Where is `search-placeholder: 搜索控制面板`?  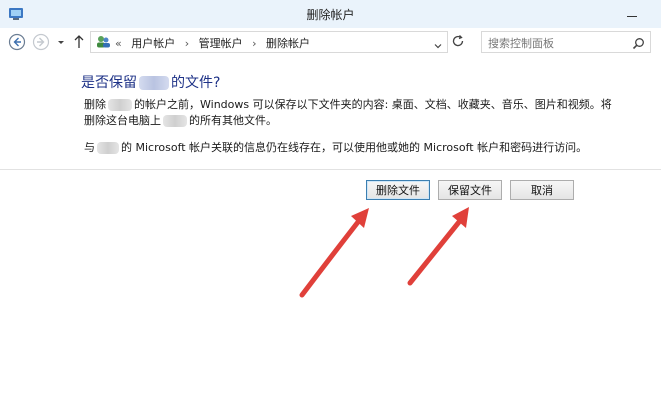 search-placeholder: 搜索控制面板 is located at coordinates (521, 43).